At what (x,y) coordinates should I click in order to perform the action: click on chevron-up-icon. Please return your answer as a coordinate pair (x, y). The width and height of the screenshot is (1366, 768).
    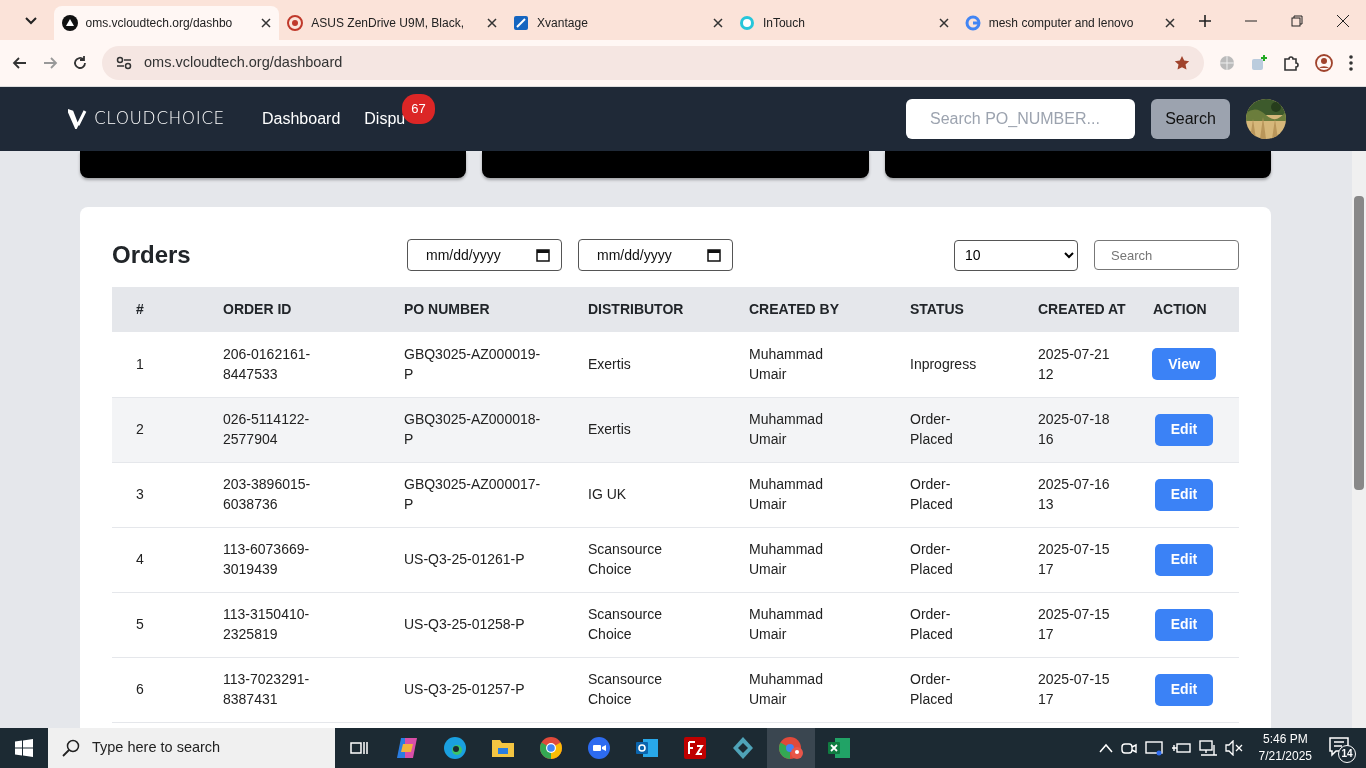
    Looking at the image, I should click on (1105, 748).